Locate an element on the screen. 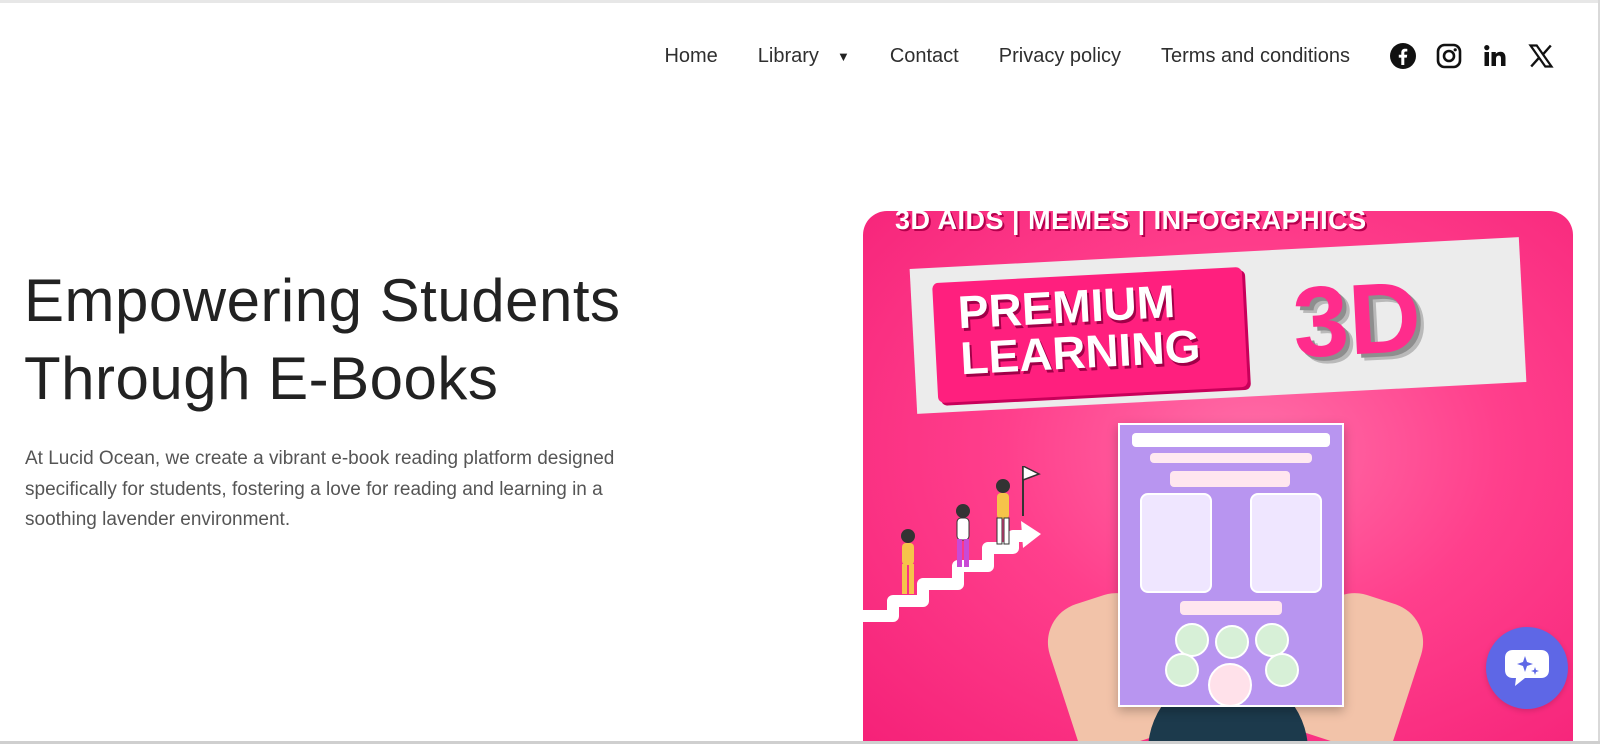 Image resolution: width=1600 pixels, height=744 pixels. instagram-icon is located at coordinates (1449, 56).